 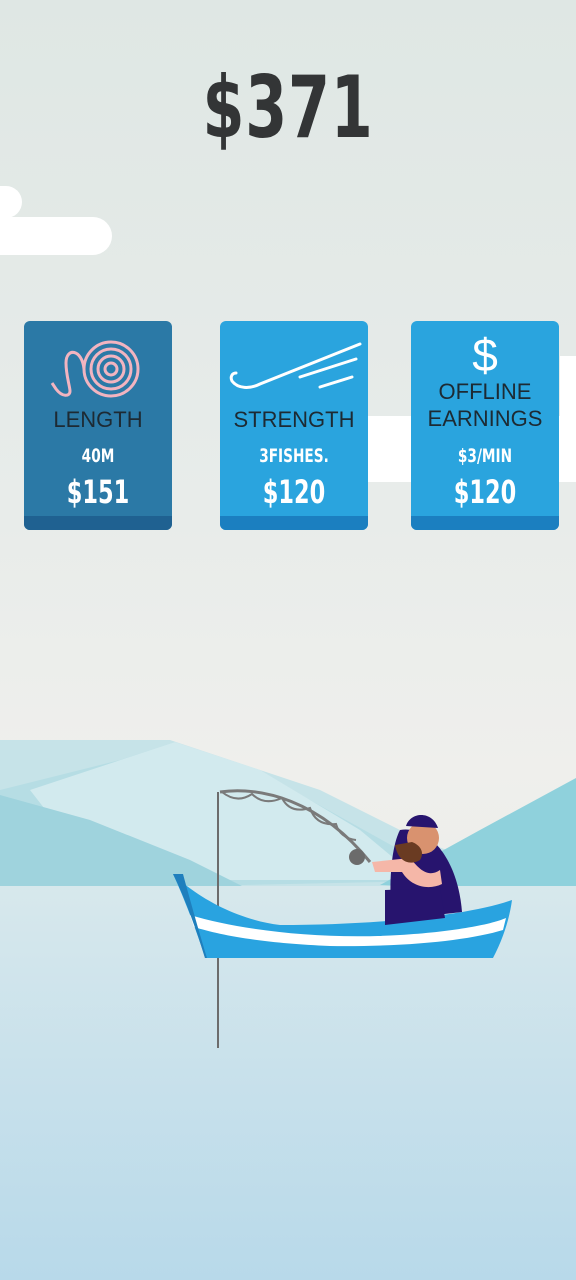 What do you see at coordinates (98, 456) in the screenshot?
I see `upgrade-detail: 40M` at bounding box center [98, 456].